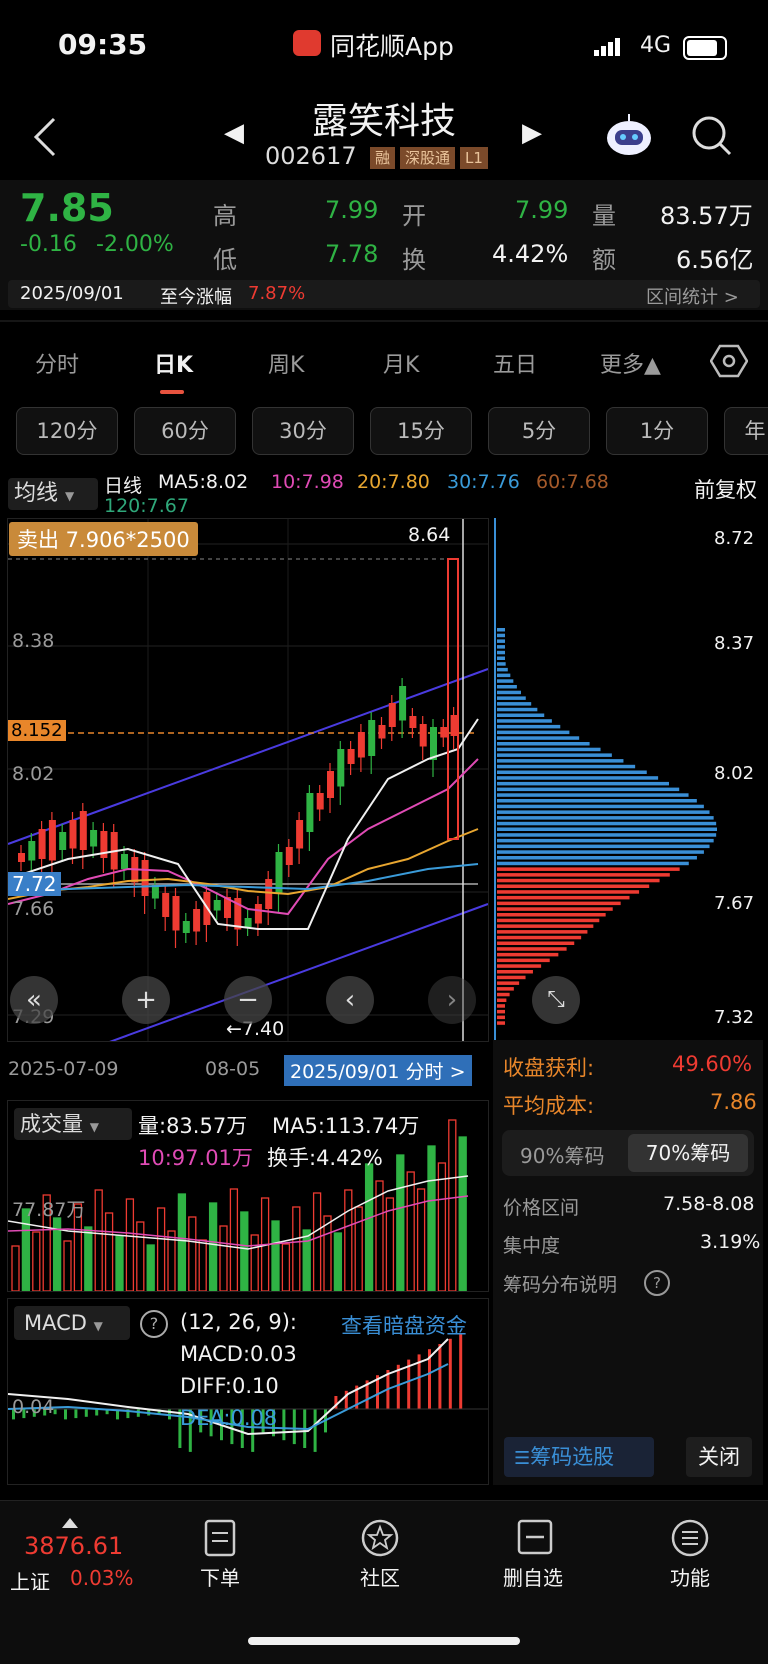 The width and height of the screenshot is (768, 1664). Describe the element at coordinates (579, 1457) in the screenshot. I see `chip-select-button: ☰筹码选股` at that location.